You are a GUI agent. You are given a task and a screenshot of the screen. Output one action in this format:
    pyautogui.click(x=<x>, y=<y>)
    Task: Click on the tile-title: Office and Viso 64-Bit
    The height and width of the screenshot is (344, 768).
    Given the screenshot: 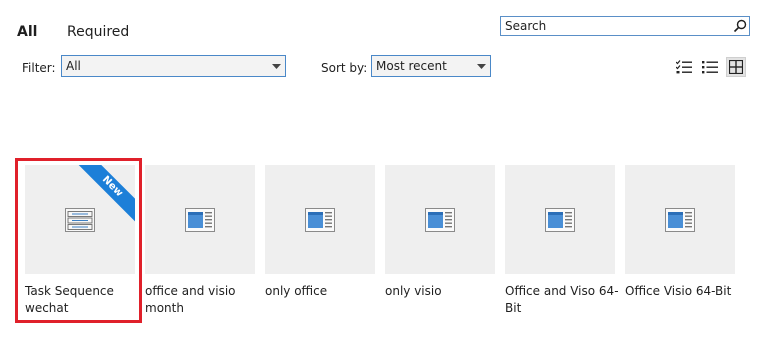 What is the action you would take?
    pyautogui.click(x=562, y=299)
    